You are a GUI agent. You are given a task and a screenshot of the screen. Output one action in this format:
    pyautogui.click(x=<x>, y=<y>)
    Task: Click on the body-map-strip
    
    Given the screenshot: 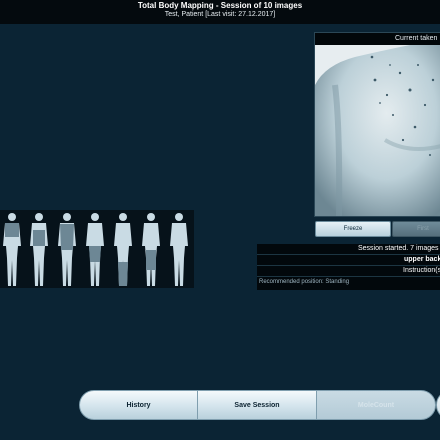 What is the action you would take?
    pyautogui.click(x=97, y=249)
    